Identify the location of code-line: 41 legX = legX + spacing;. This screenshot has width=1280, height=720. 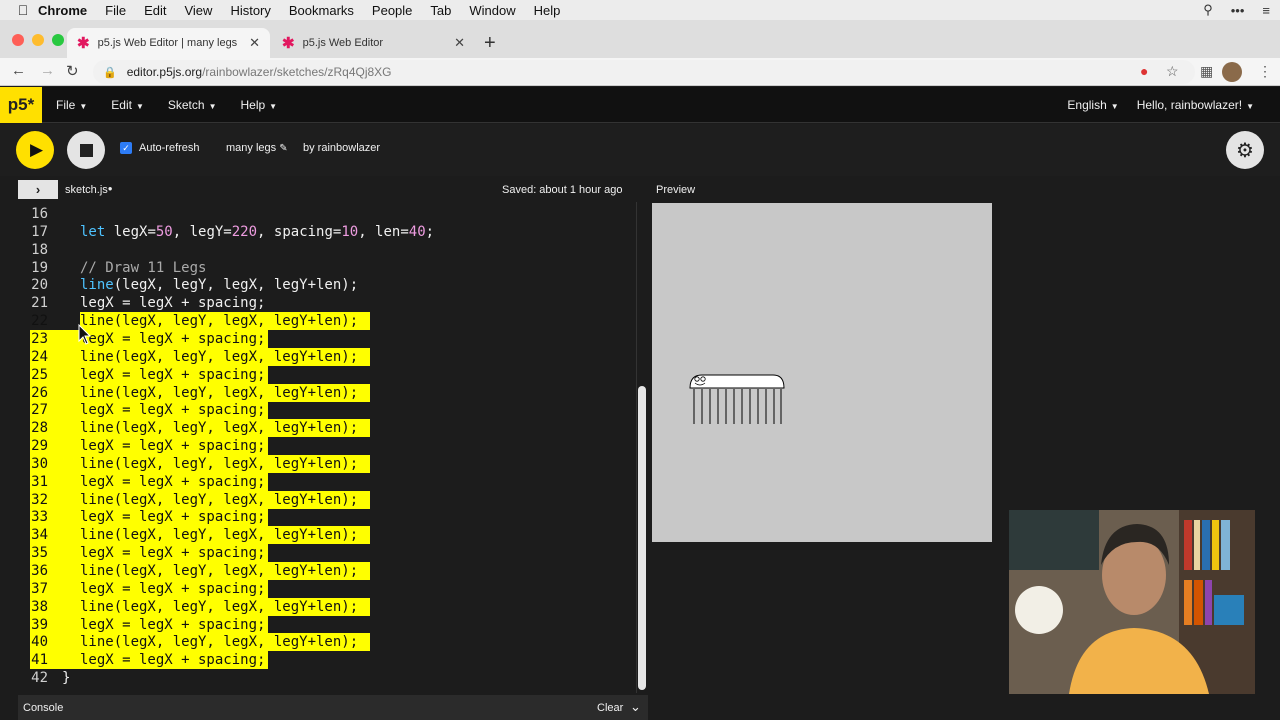
(327, 660).